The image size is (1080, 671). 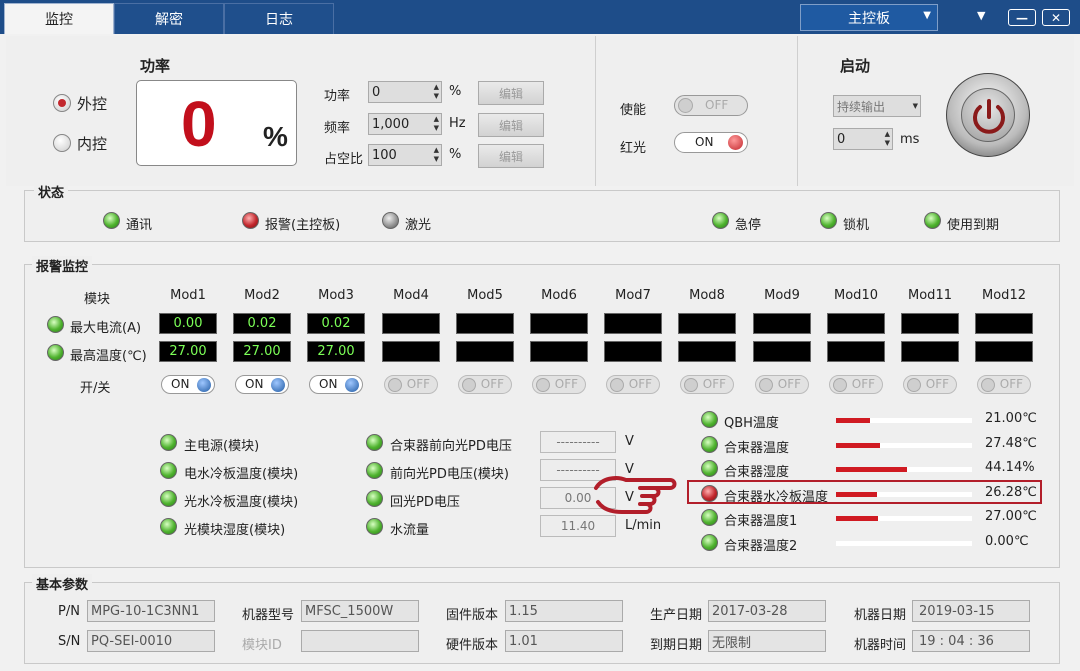 What do you see at coordinates (595, 111) in the screenshot?
I see `divider` at bounding box center [595, 111].